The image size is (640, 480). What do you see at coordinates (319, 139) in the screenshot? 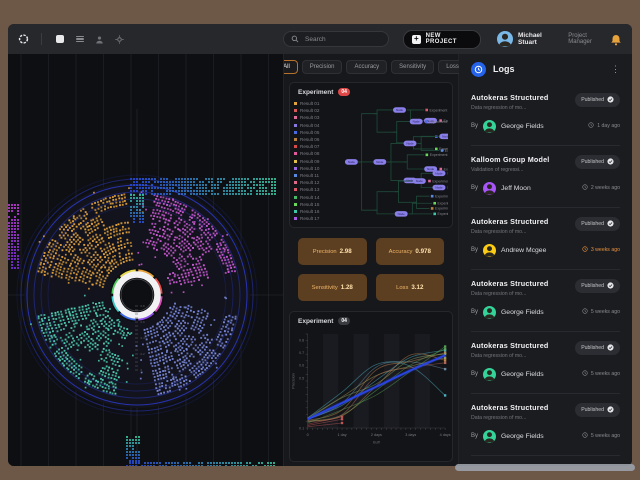
I see `legend-item: Result 06` at bounding box center [319, 139].